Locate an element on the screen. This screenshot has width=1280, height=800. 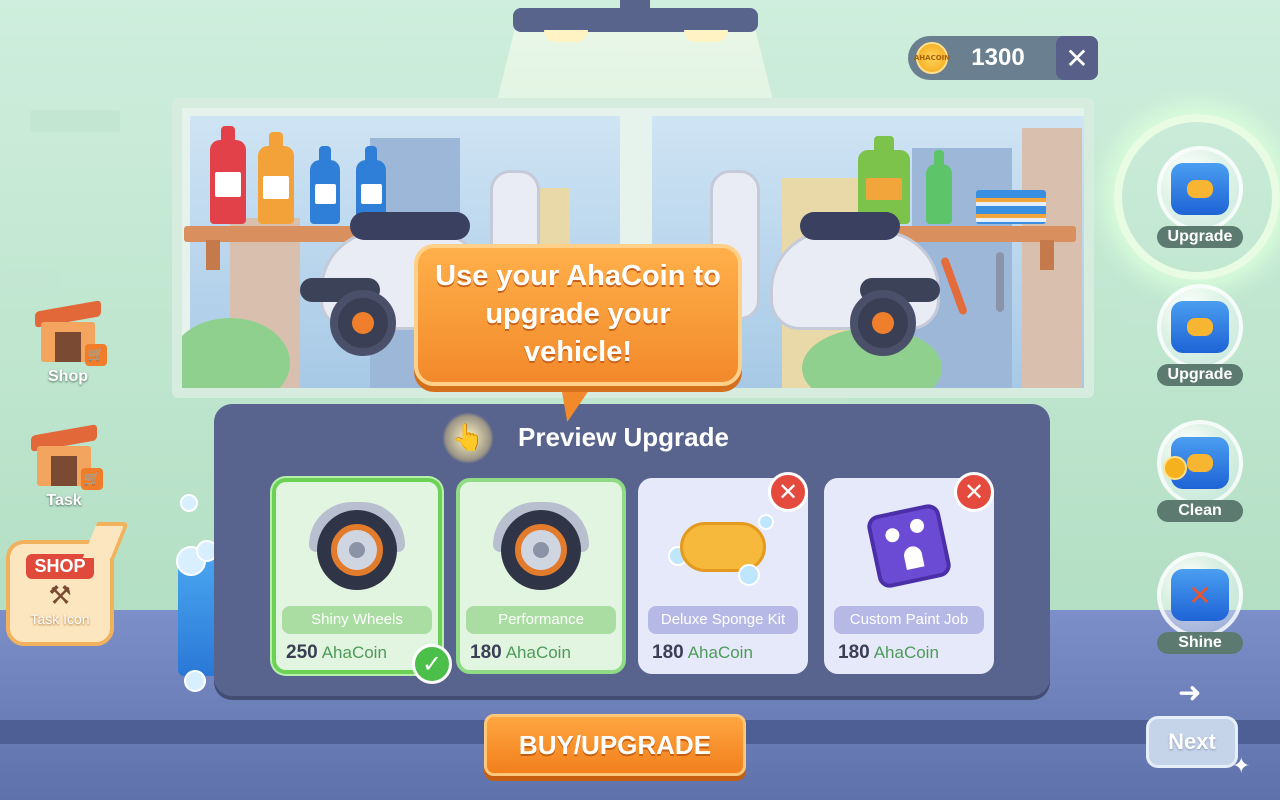
card-price: 250 AhaCoin is located at coordinates (336, 653).